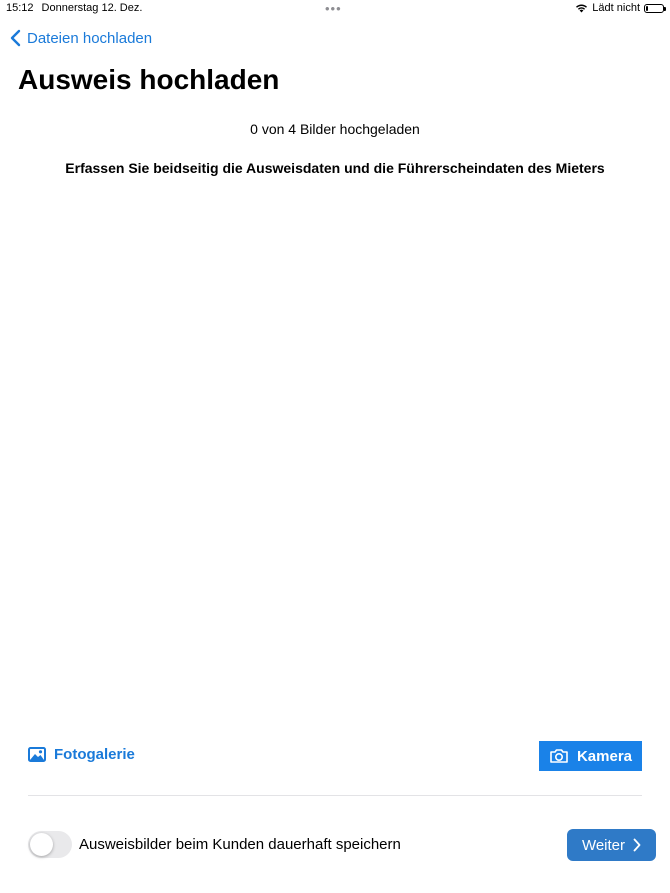 The image size is (670, 893). What do you see at coordinates (90, 38) in the screenshot?
I see `back-button-label: Dateien hochladen` at bounding box center [90, 38].